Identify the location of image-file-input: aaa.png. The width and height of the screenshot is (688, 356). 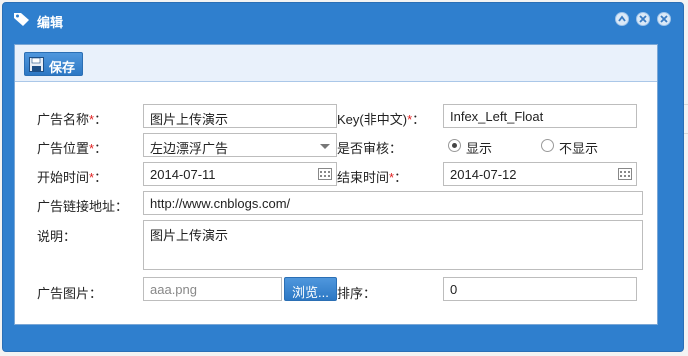
(212, 289).